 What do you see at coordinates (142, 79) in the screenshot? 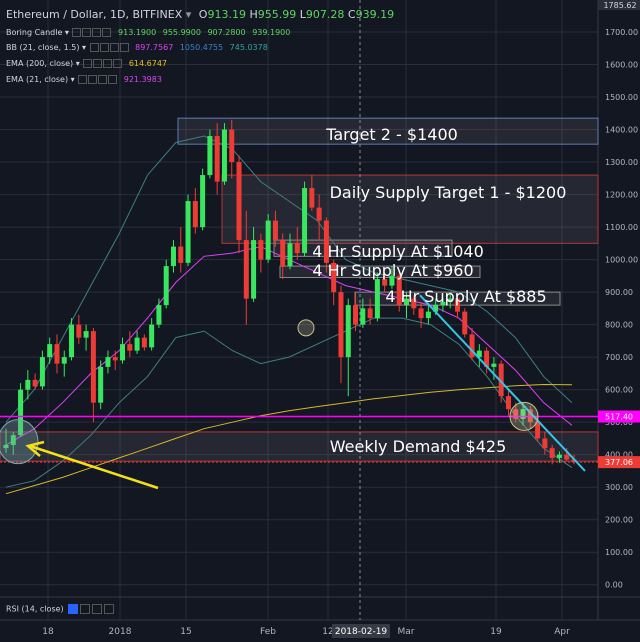
I see `indicator-value: 921.3983` at bounding box center [142, 79].